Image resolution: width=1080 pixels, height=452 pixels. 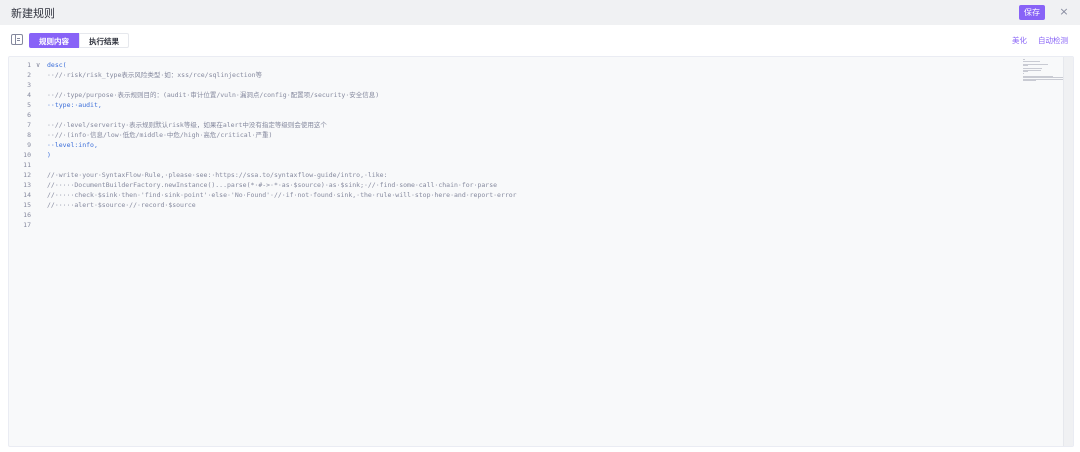 I want to click on code-line: 5 ··type:·audit,, so click(x=514, y=105).